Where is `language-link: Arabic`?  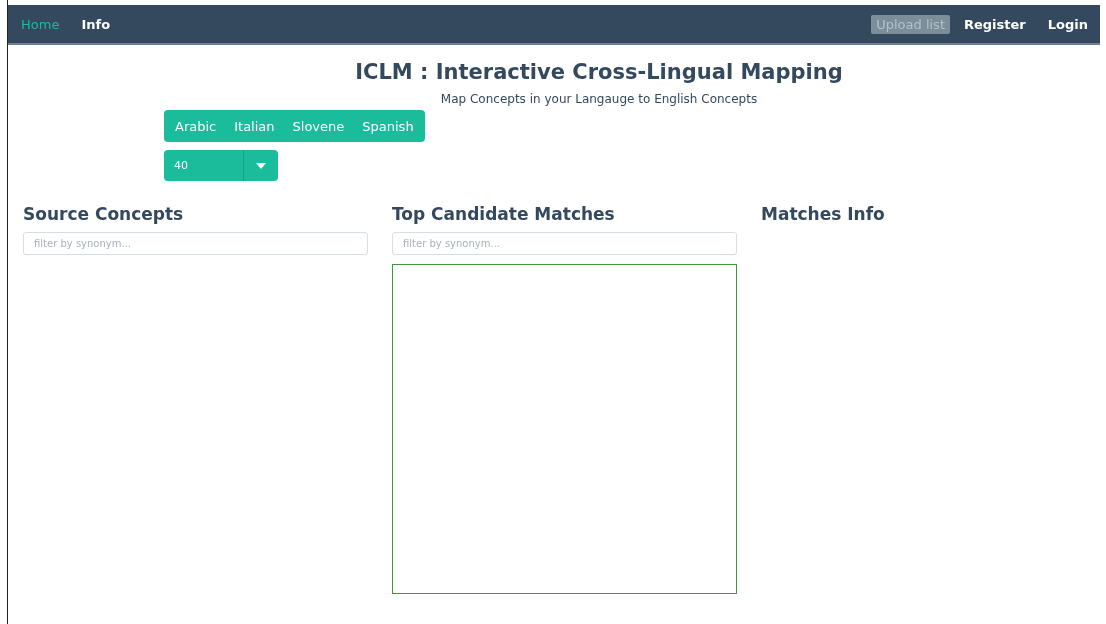 language-link: Arabic is located at coordinates (196, 126).